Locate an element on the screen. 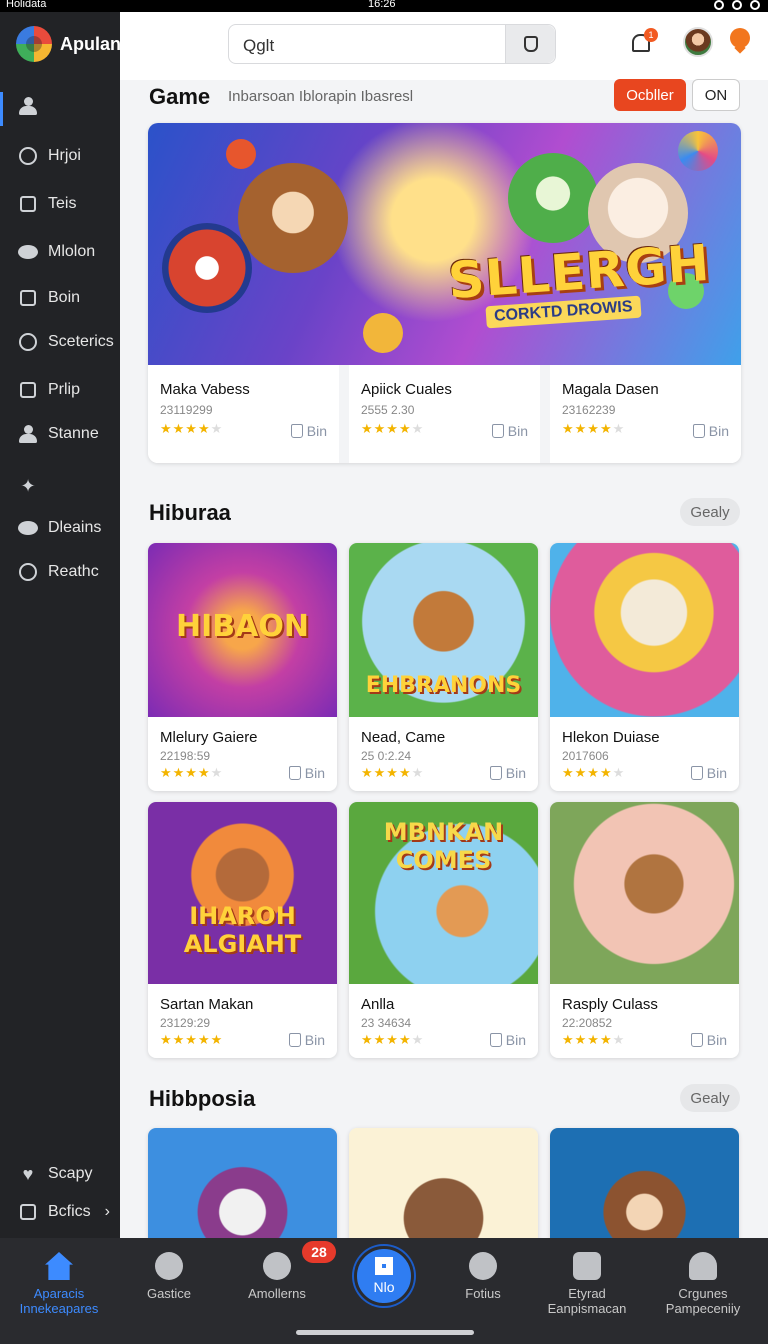 The height and width of the screenshot is (1344, 768). sidebar-item-label: Teis is located at coordinates (62, 203).